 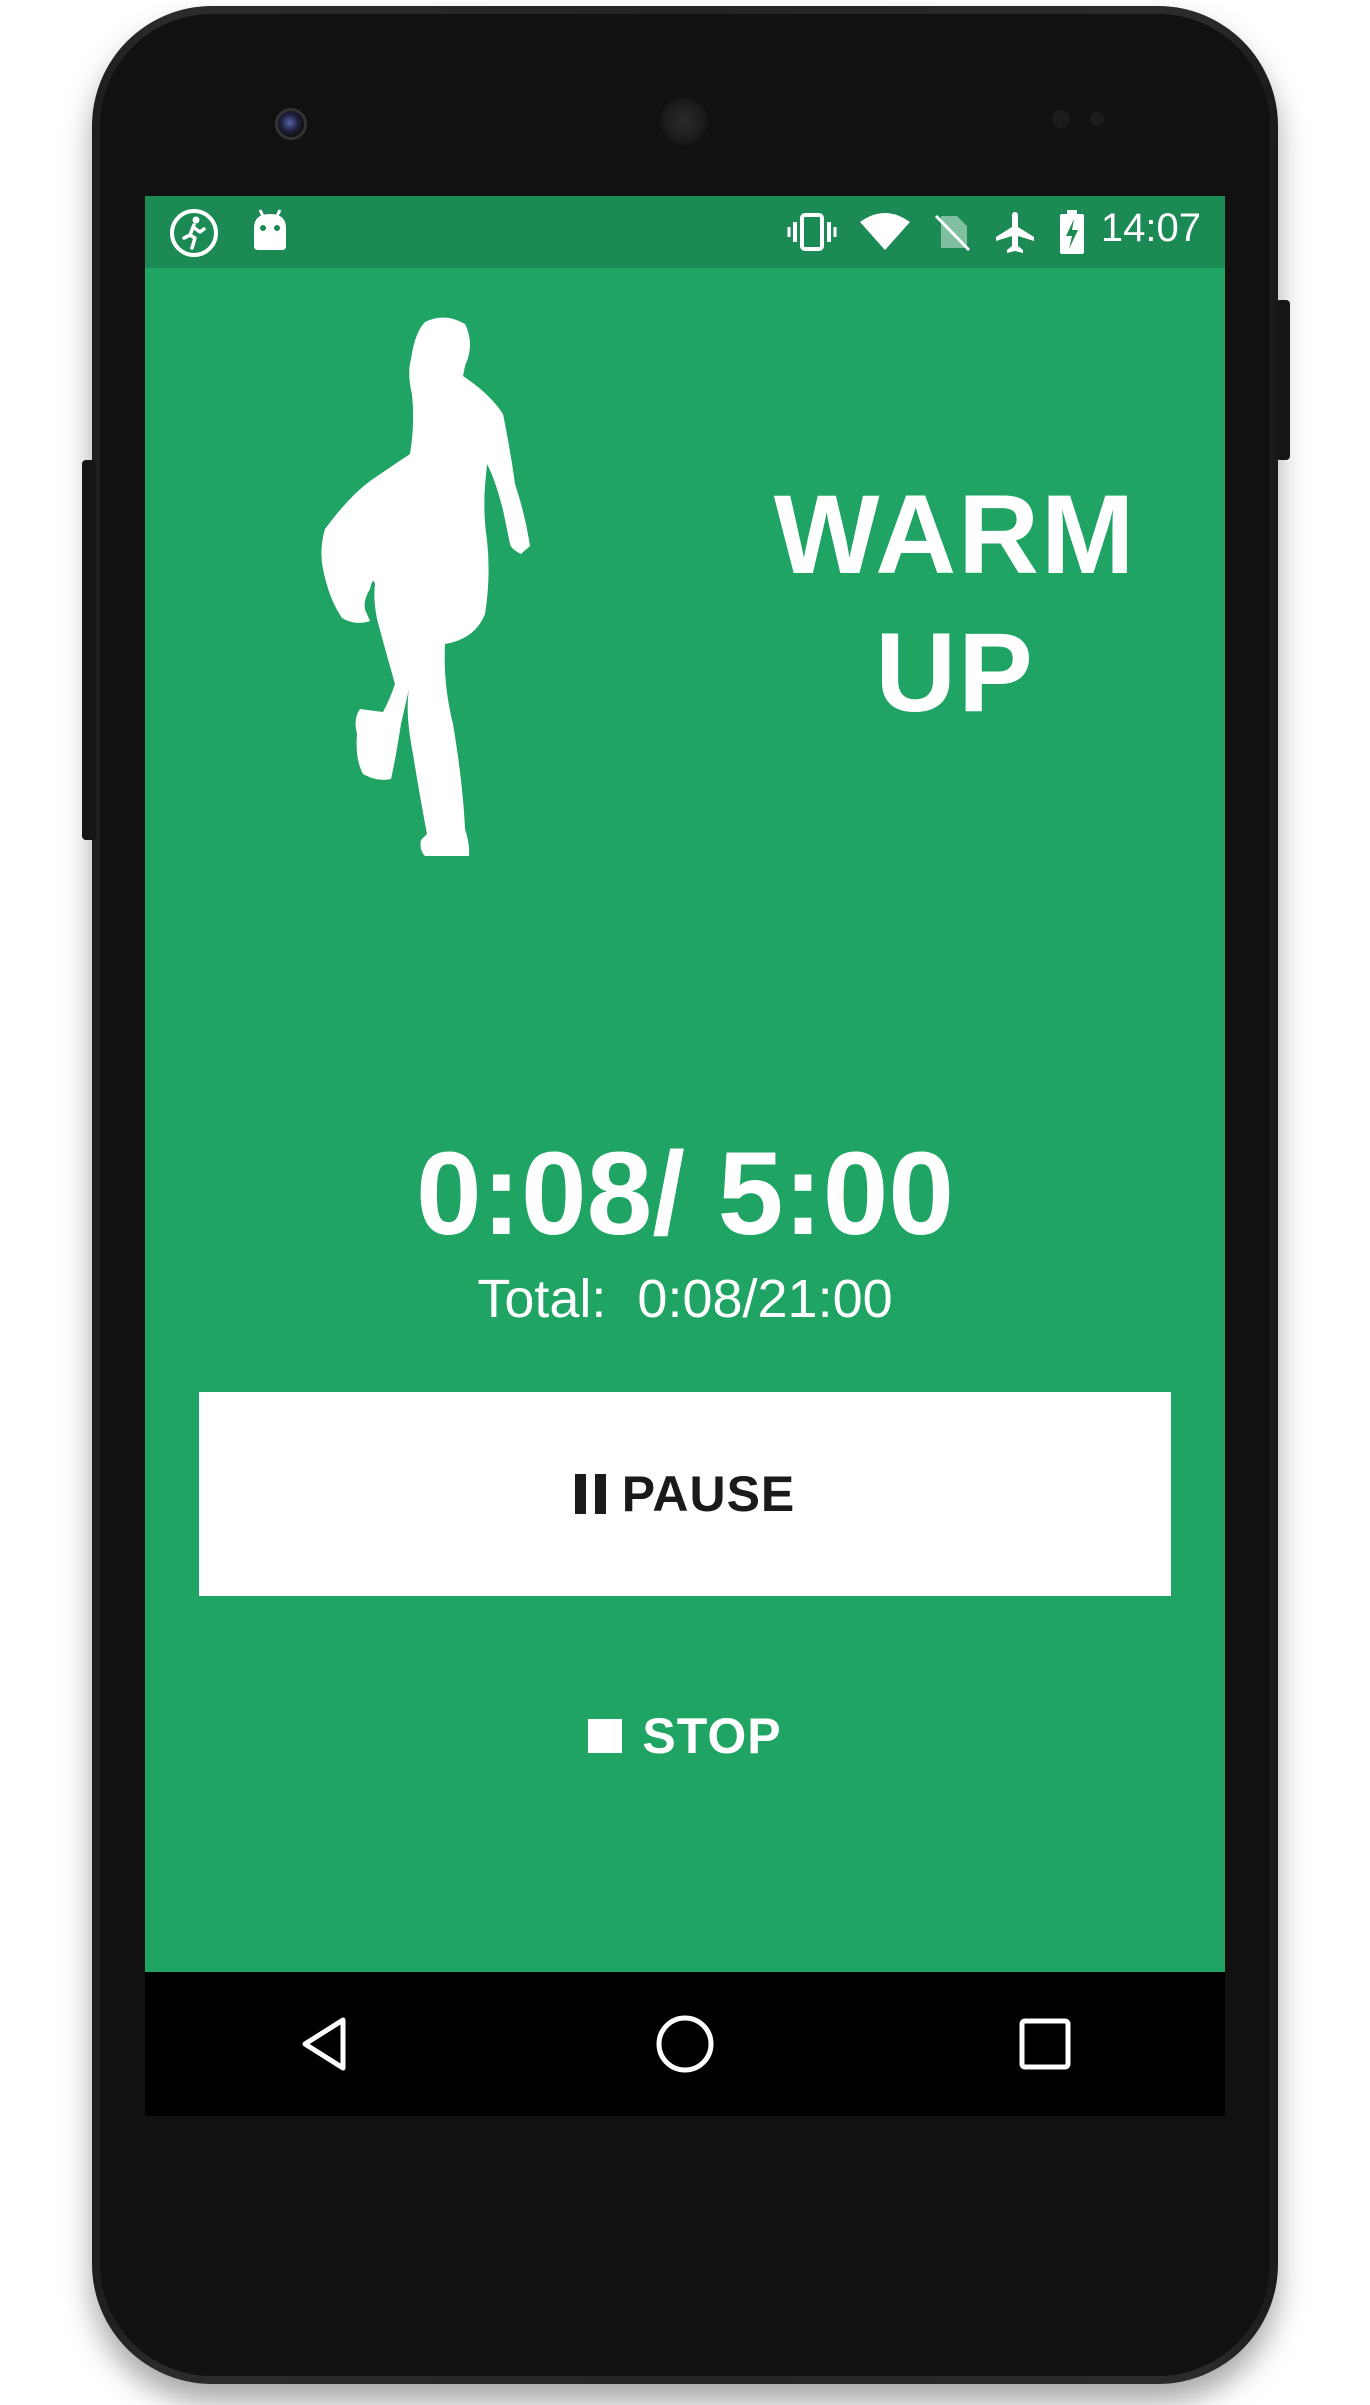 What do you see at coordinates (812, 232) in the screenshot?
I see `vibrate-icon` at bounding box center [812, 232].